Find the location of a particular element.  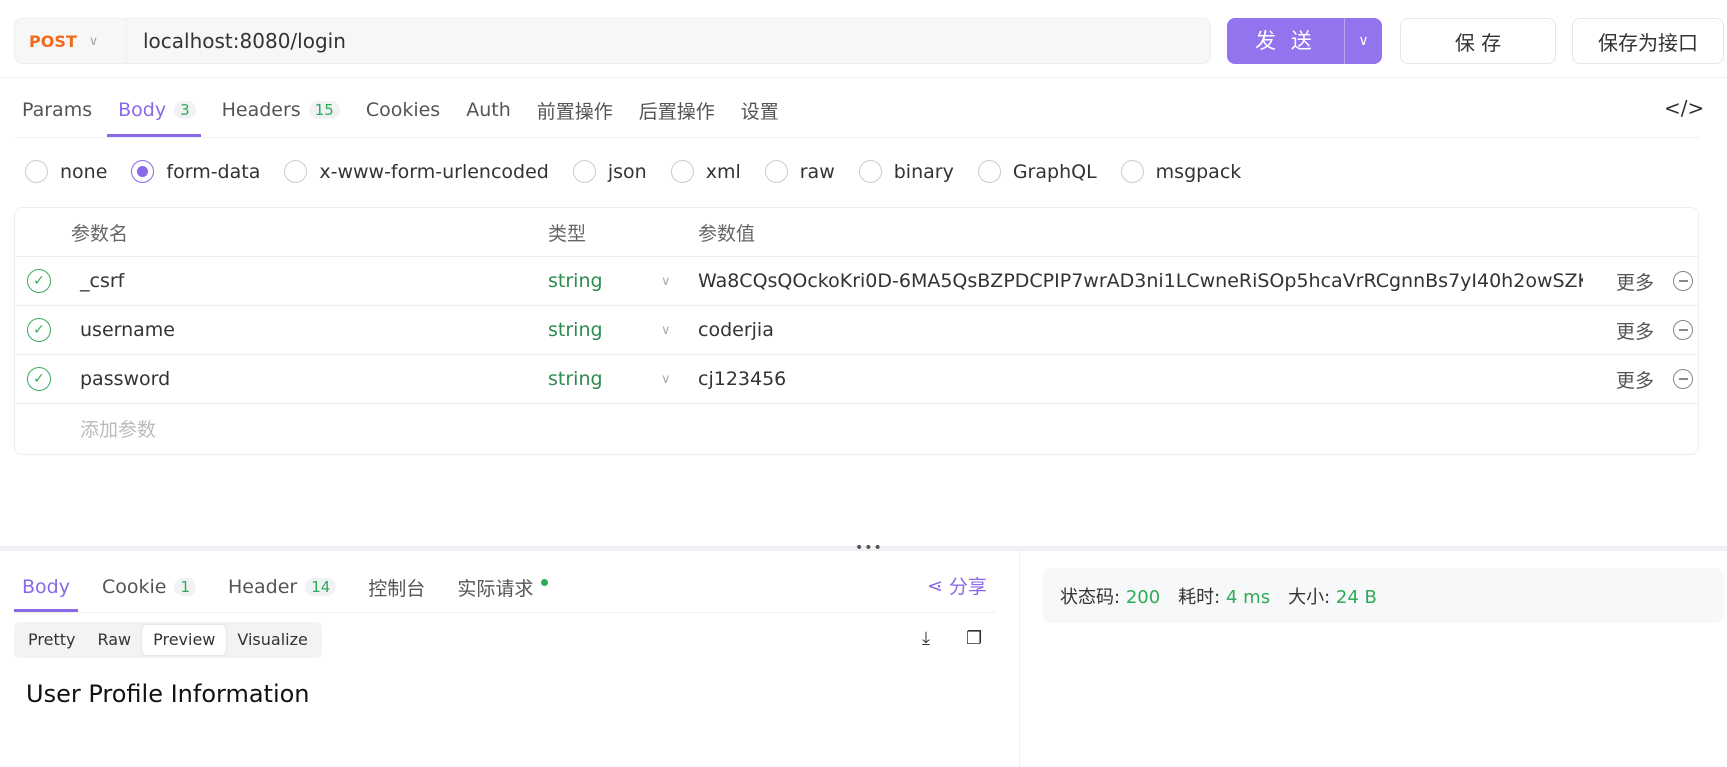

view-raw: Raw is located at coordinates (114, 640).